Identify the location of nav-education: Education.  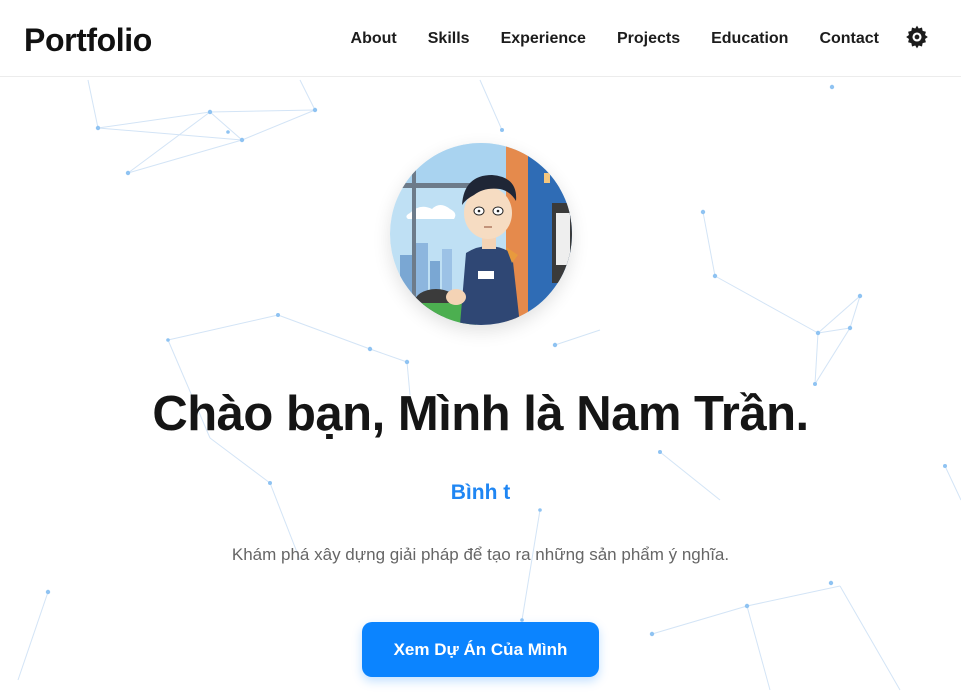
(749, 39).